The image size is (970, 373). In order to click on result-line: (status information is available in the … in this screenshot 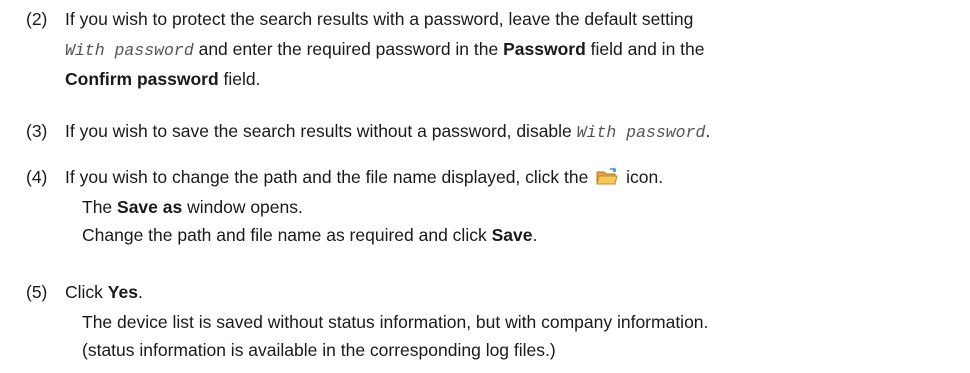, I will do `click(319, 350)`.